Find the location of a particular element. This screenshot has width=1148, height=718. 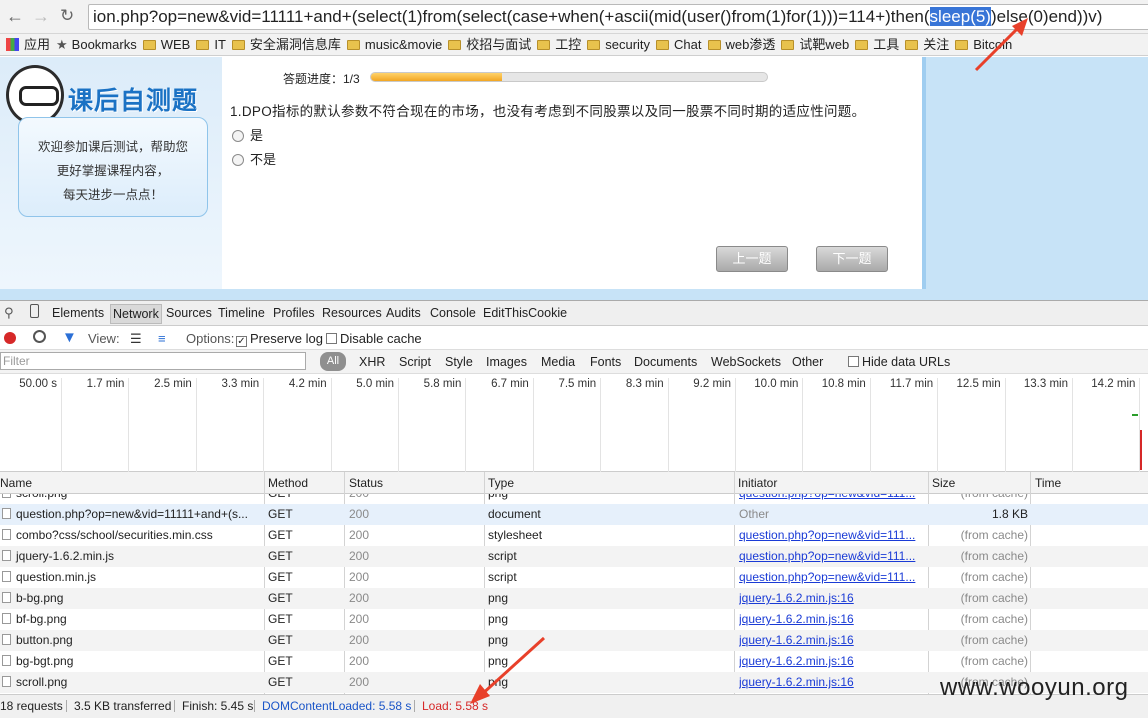

bookmark-item: 校招与面试 is located at coordinates (489, 44).